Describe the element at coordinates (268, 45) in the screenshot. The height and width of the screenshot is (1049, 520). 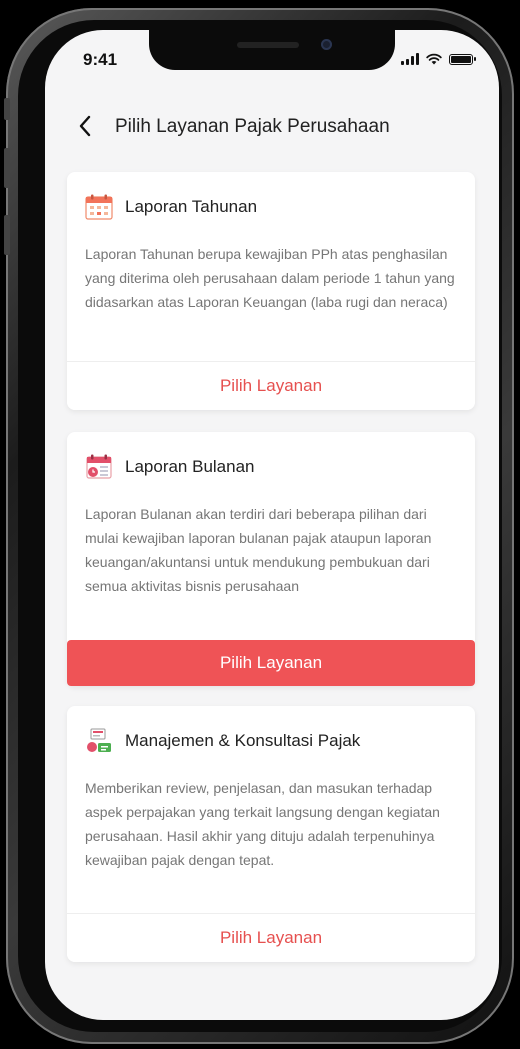
I see `speaker-grill` at that location.